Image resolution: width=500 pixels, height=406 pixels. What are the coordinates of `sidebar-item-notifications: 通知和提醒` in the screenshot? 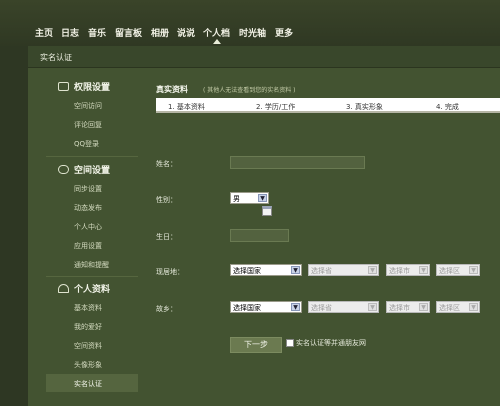 It's located at (91, 265).